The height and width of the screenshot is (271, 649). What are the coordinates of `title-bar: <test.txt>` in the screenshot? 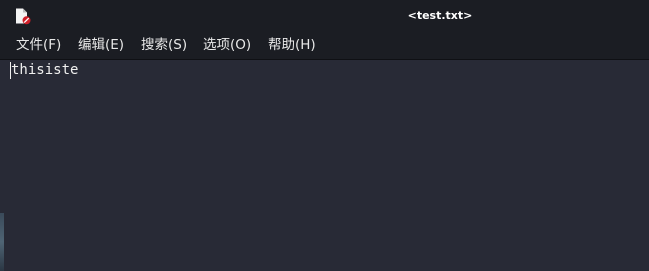 It's located at (324, 16).